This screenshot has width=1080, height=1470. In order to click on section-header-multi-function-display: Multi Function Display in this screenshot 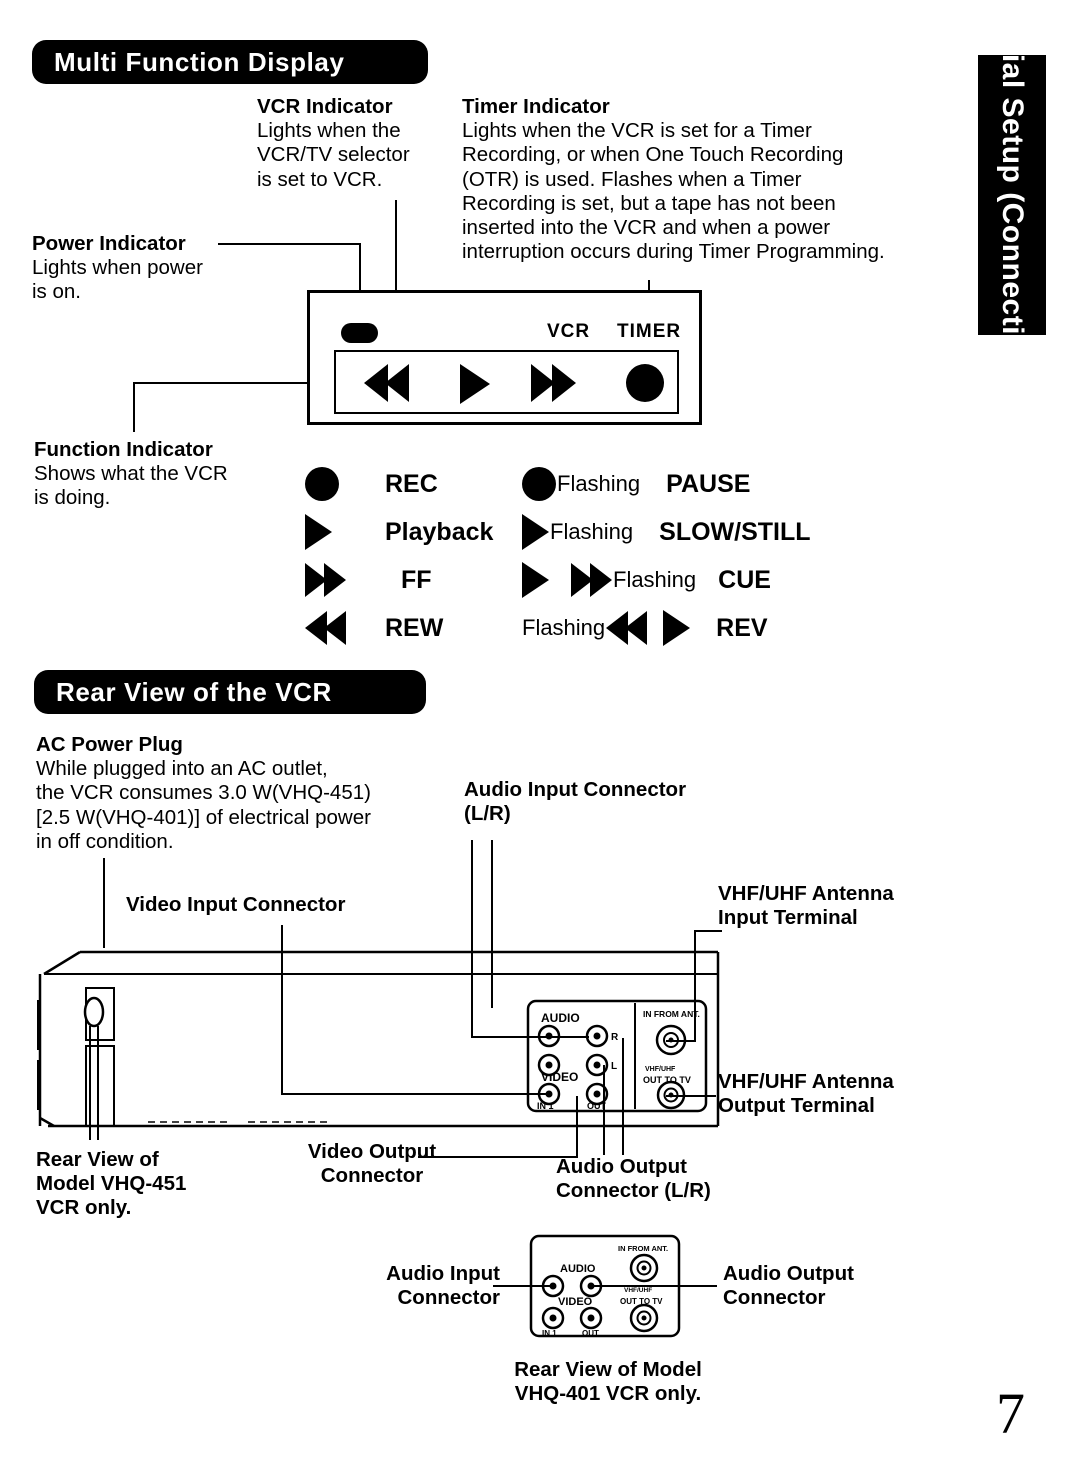, I will do `click(230, 62)`.